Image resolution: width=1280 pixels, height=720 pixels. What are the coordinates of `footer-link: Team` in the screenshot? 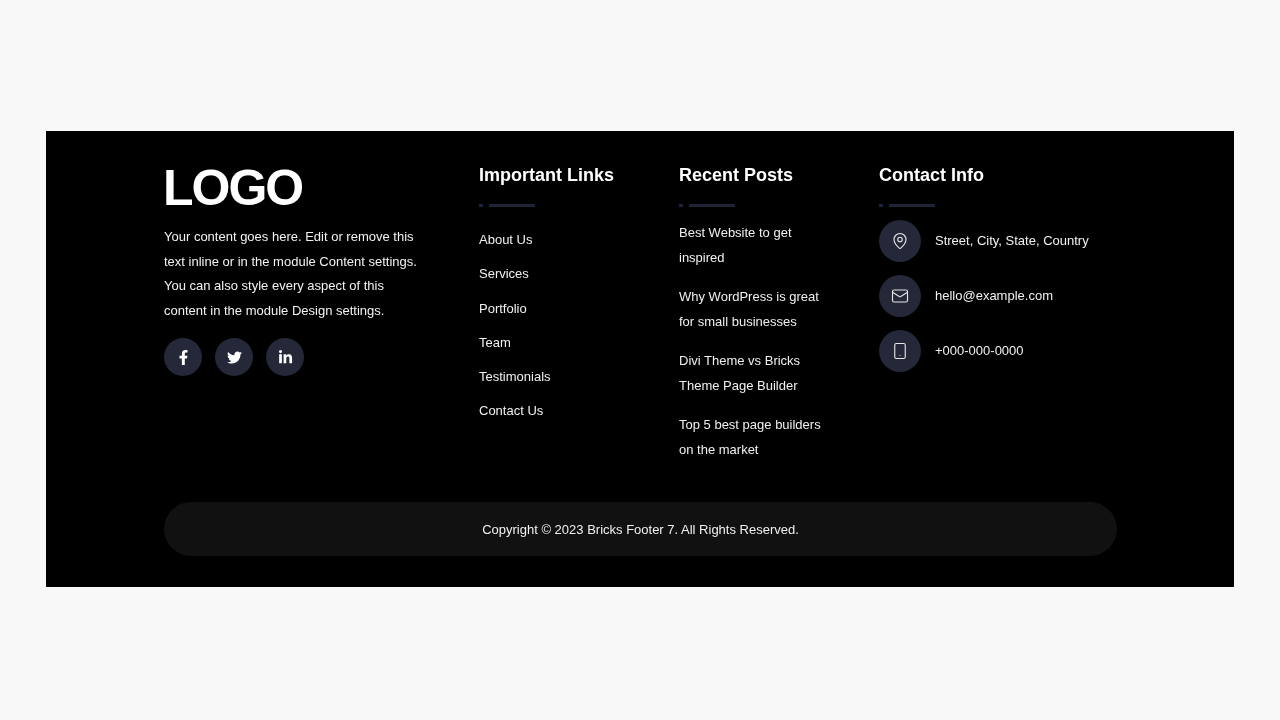 It's located at (515, 342).